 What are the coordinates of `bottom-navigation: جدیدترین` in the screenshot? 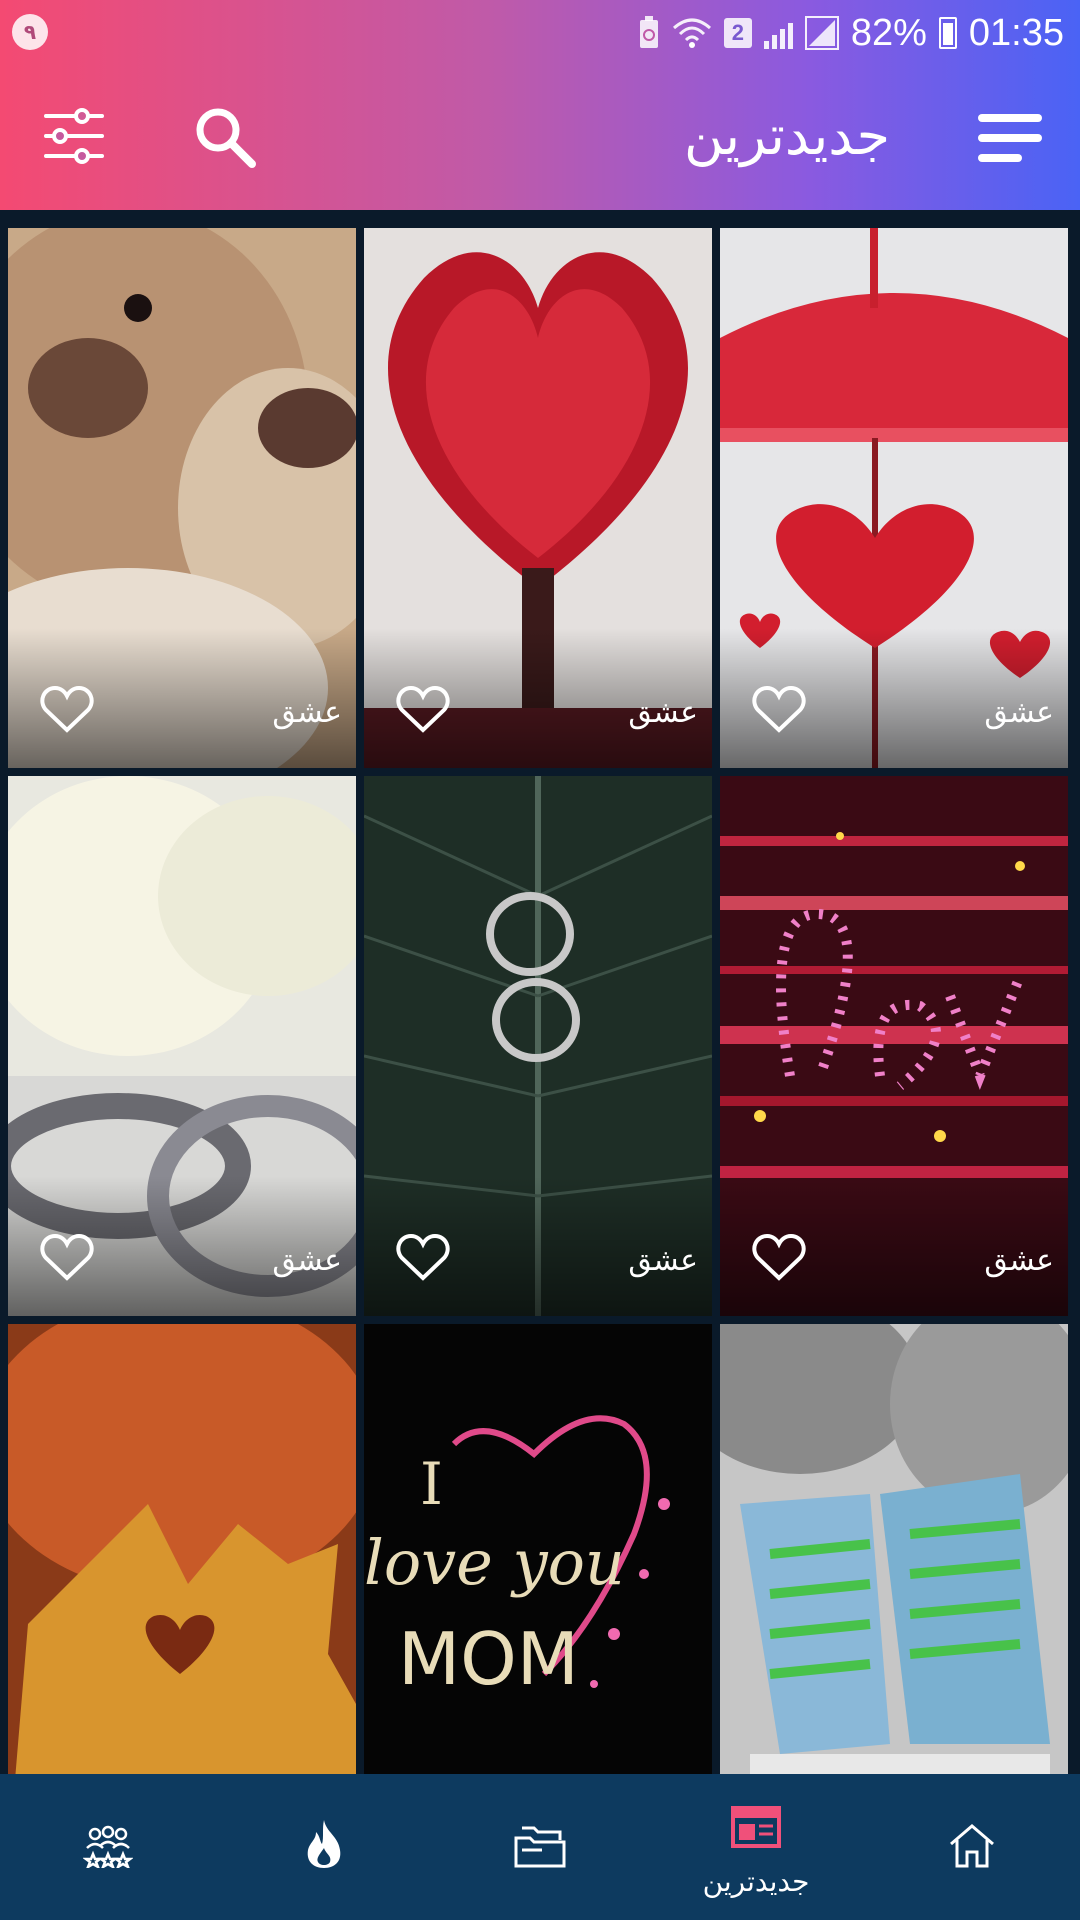 It's located at (540, 1847).